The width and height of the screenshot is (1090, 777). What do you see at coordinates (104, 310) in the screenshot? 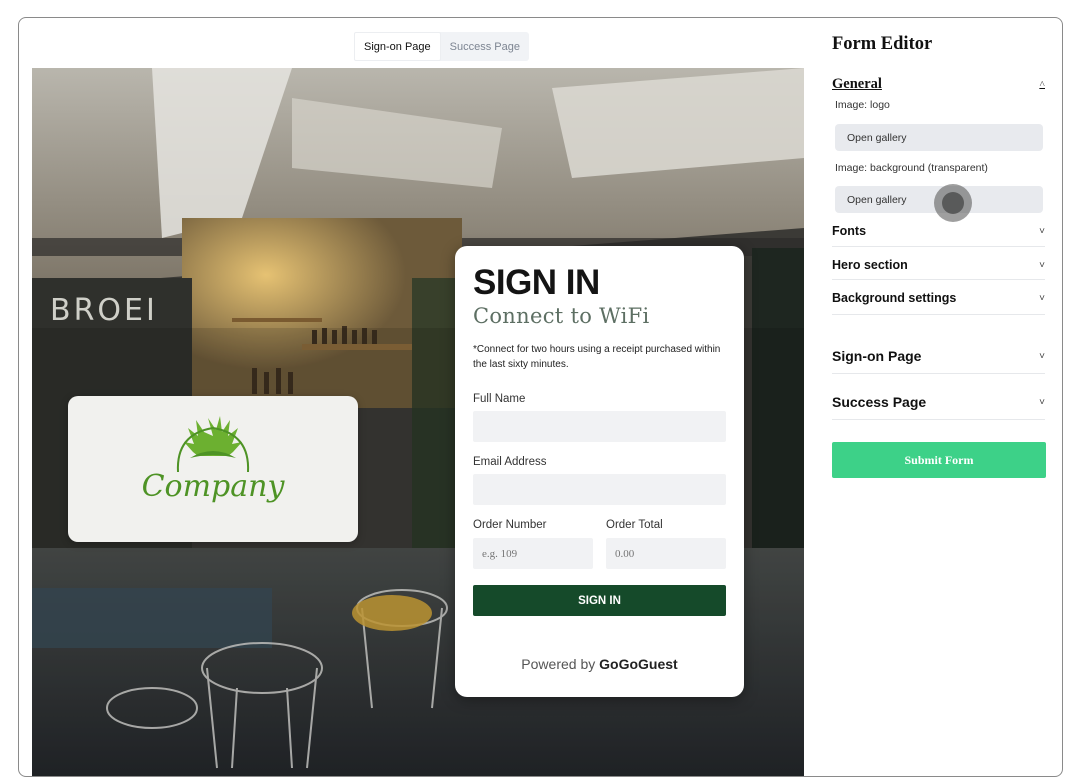
I see `chalkboard-sign: BROEI` at bounding box center [104, 310].